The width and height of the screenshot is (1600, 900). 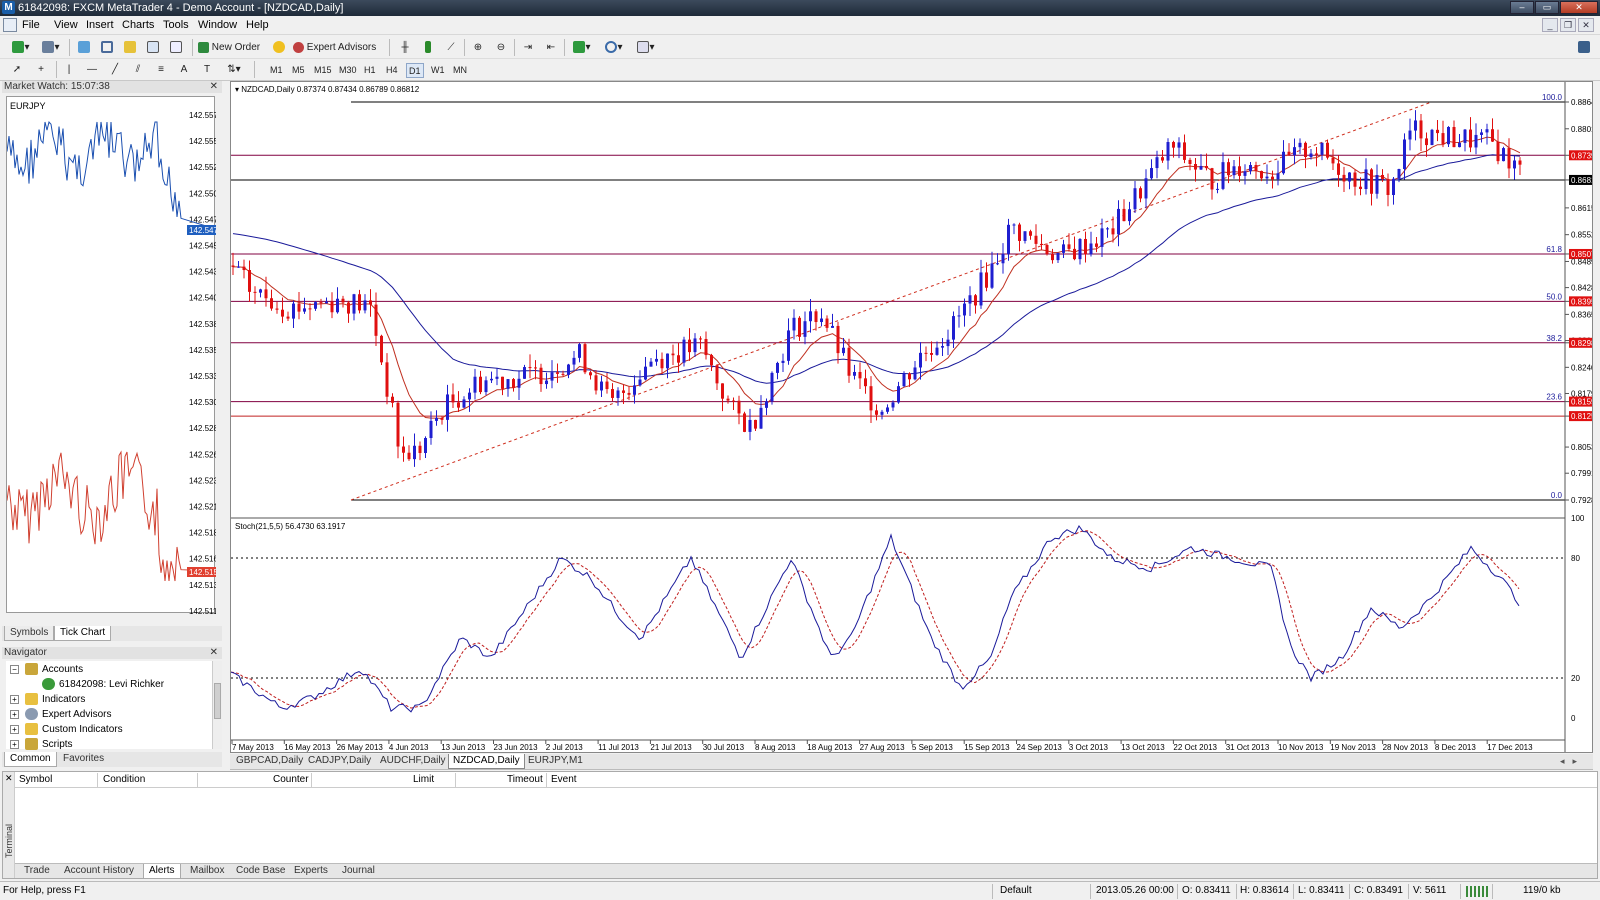 I want to click on minimize-button: –, so click(x=1522, y=7).